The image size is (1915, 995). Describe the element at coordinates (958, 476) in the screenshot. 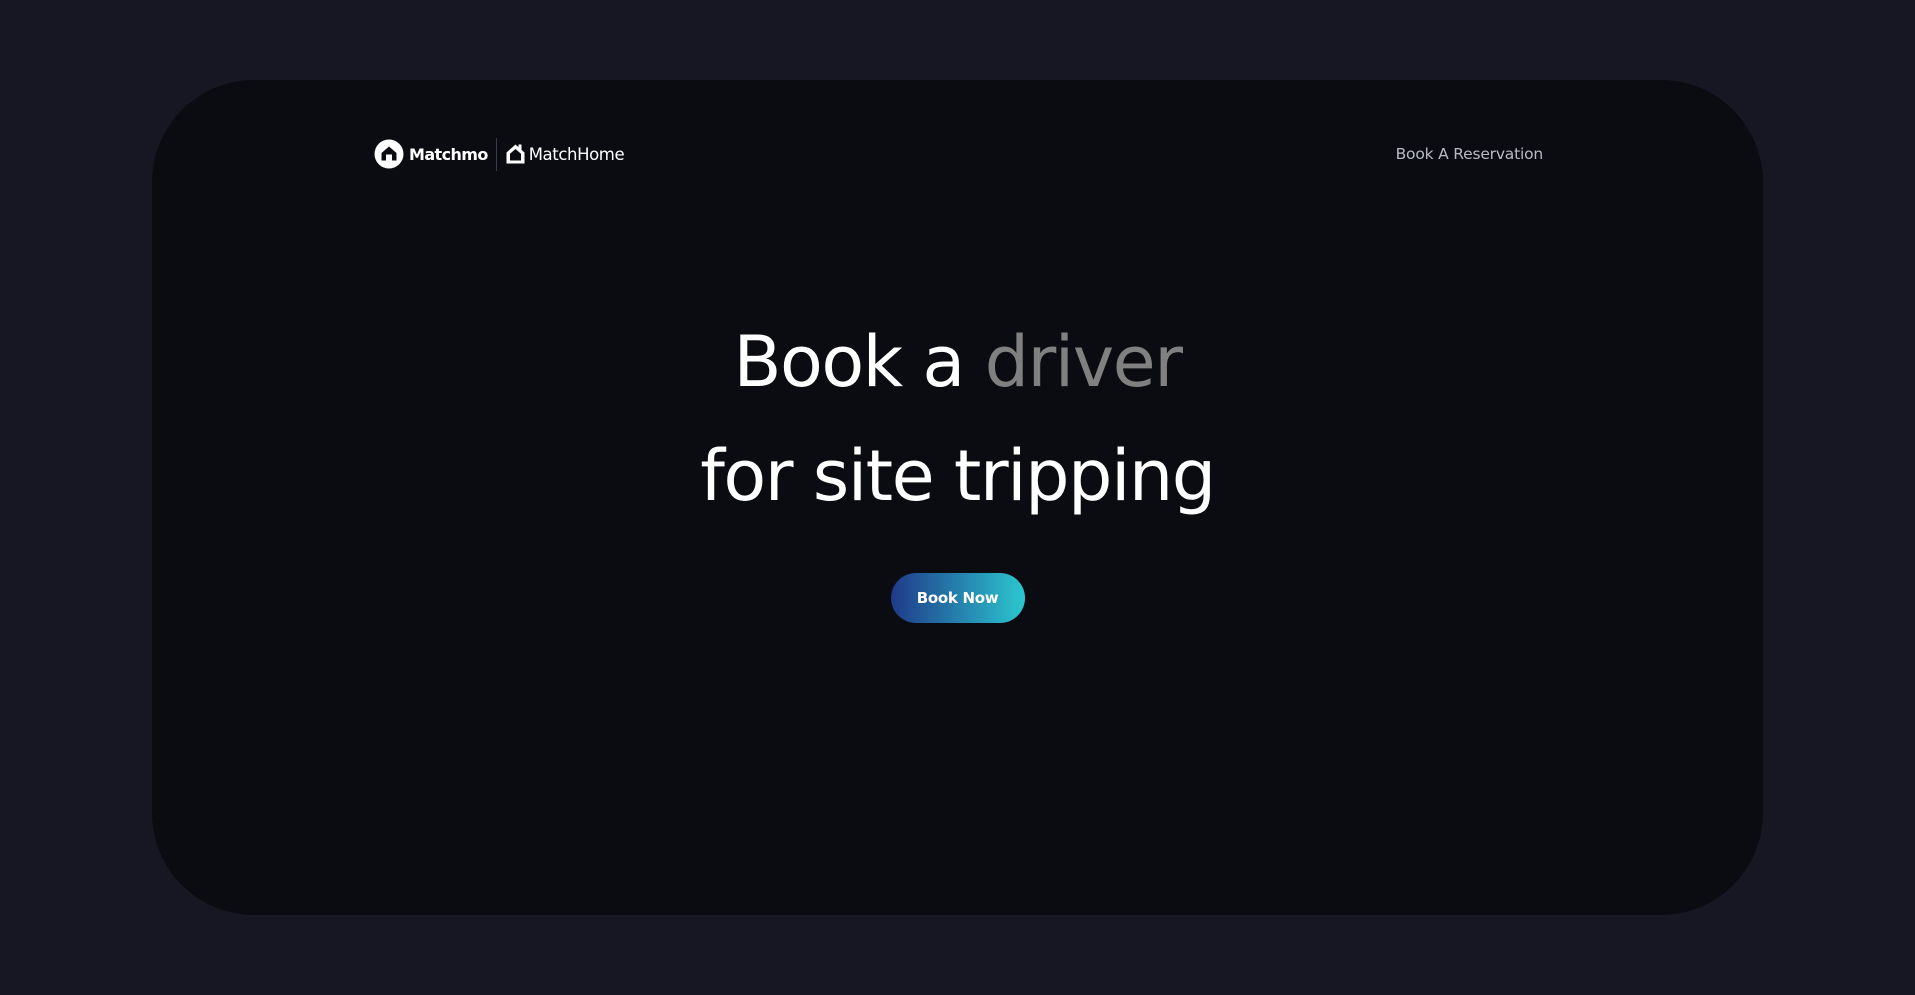

I see `headline-line-2: for site tripping` at that location.